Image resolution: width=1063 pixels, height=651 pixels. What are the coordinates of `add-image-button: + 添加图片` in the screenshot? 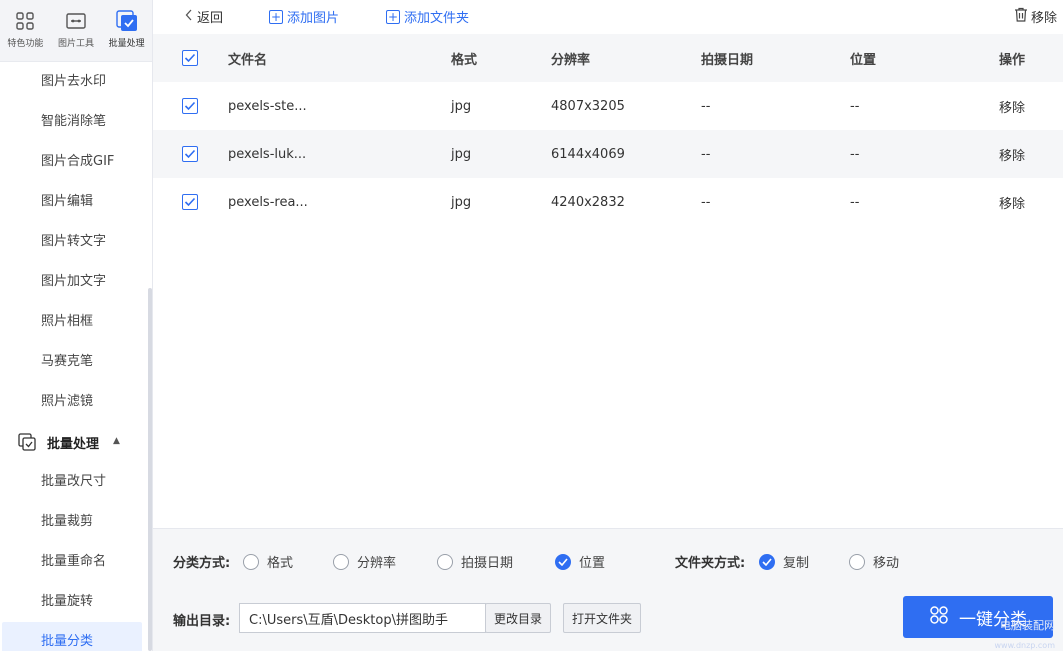 It's located at (304, 16).